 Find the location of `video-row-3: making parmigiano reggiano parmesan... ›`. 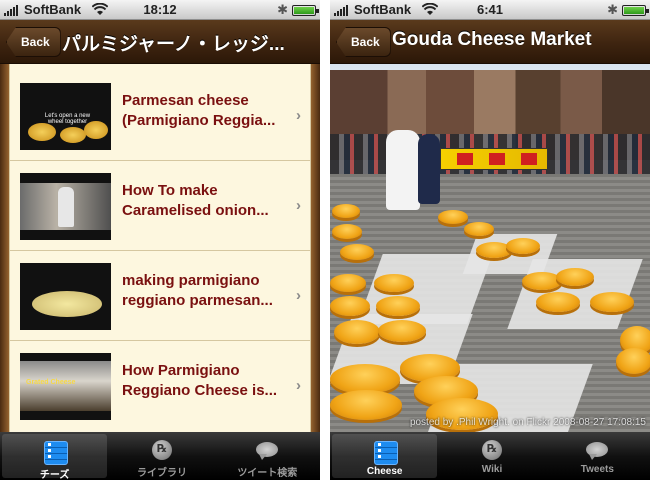

video-row-3: making parmigiano reggiano parmesan... › is located at coordinates (160, 296).